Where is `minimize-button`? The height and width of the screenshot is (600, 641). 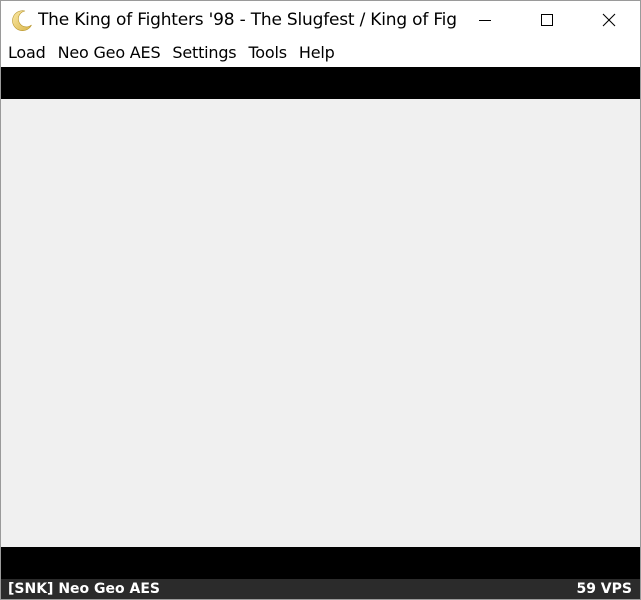
minimize-button is located at coordinates (485, 20).